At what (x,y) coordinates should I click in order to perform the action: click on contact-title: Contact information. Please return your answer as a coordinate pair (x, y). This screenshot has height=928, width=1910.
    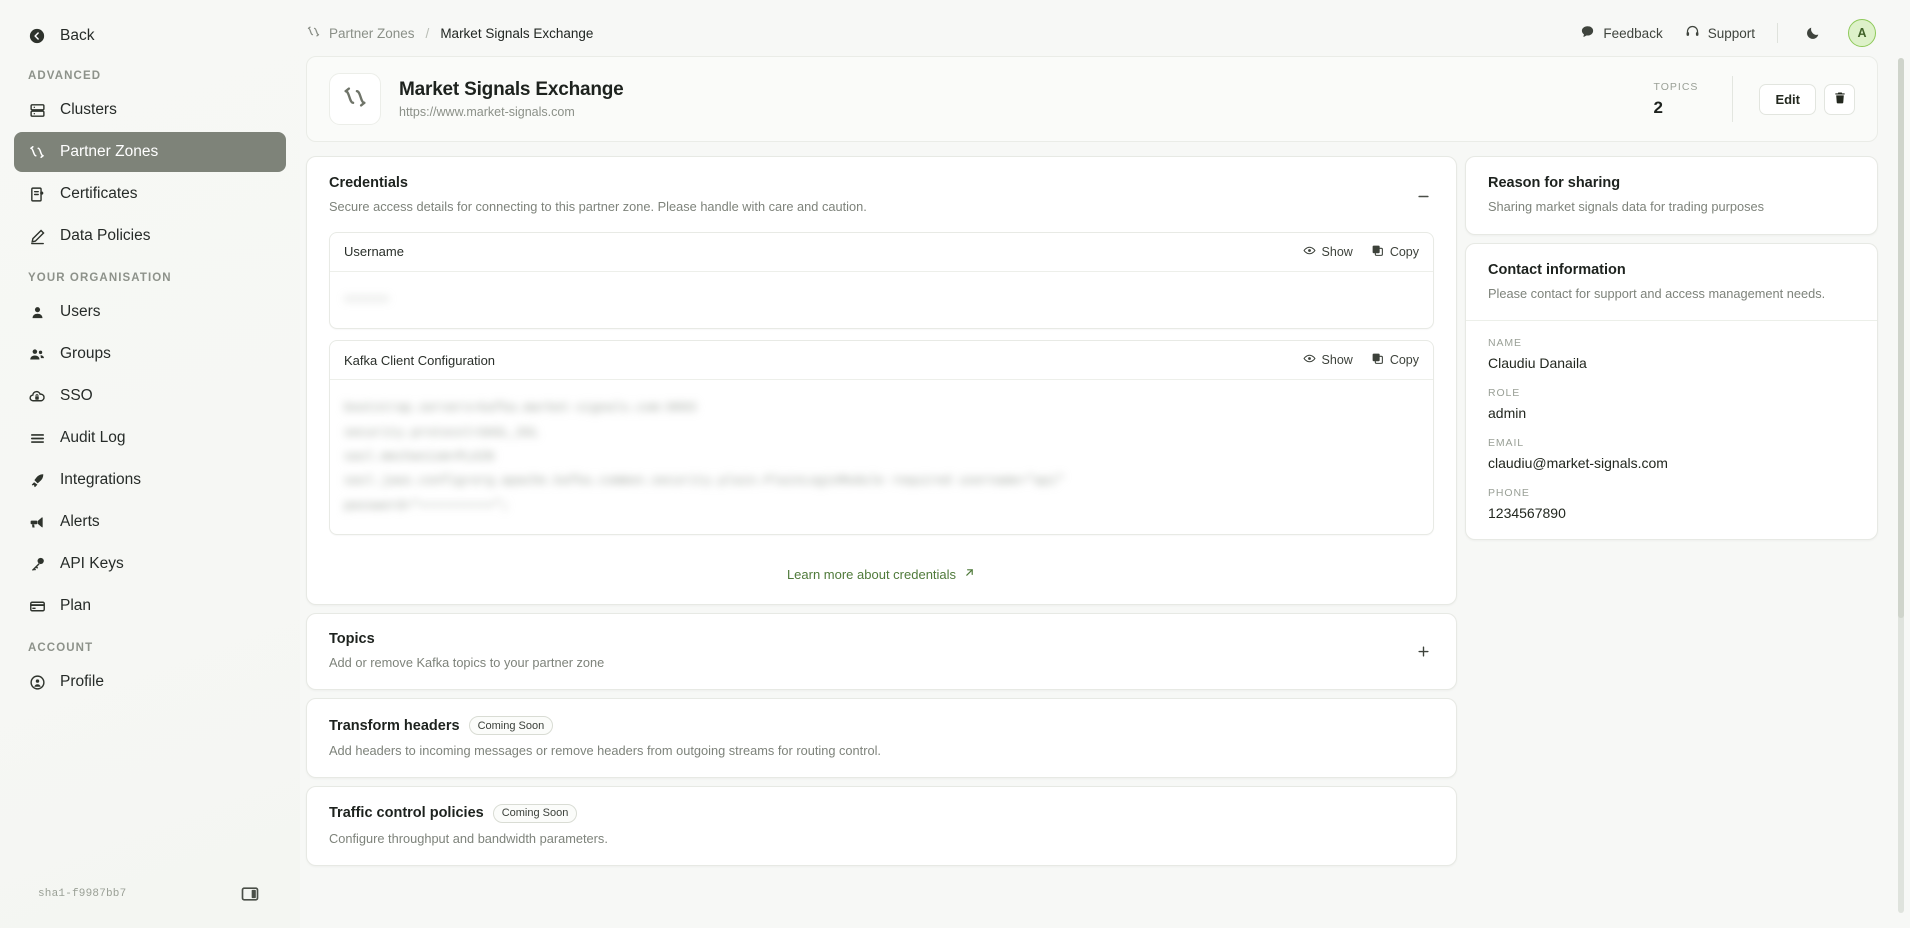
    Looking at the image, I should click on (1557, 269).